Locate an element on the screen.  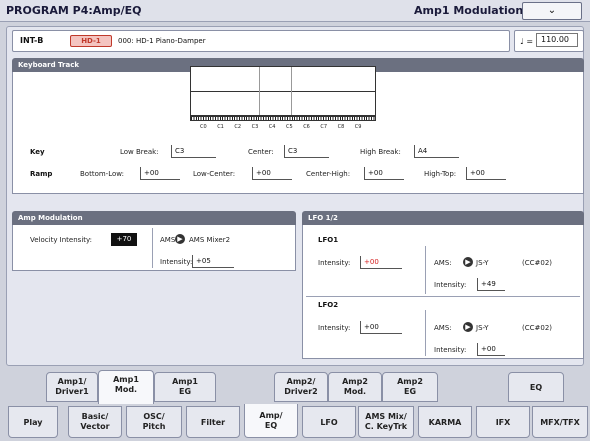
tab-eq: EQ is located at coordinates (536, 387).